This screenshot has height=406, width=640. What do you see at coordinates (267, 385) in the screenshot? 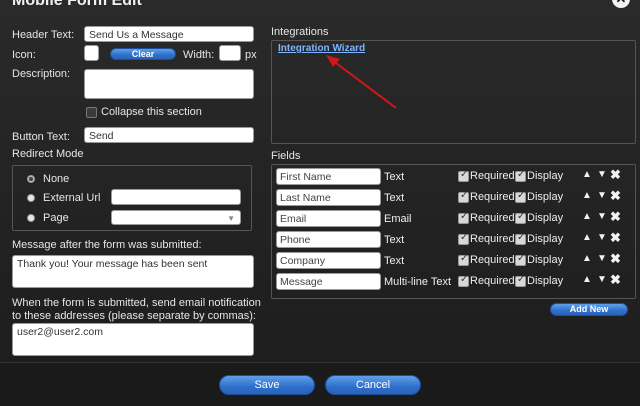
I see `save-button: Save` at bounding box center [267, 385].